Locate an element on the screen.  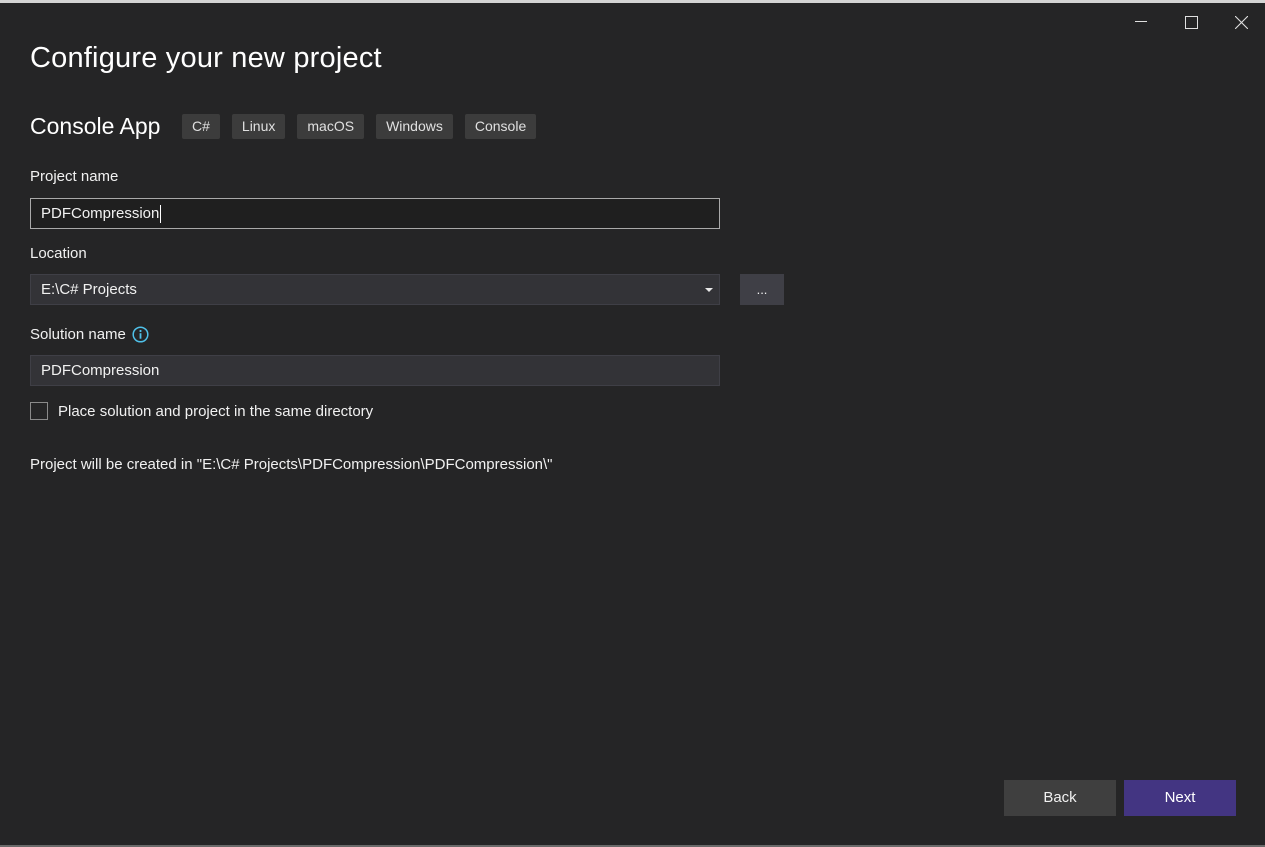
text-caret is located at coordinates (161, 214).